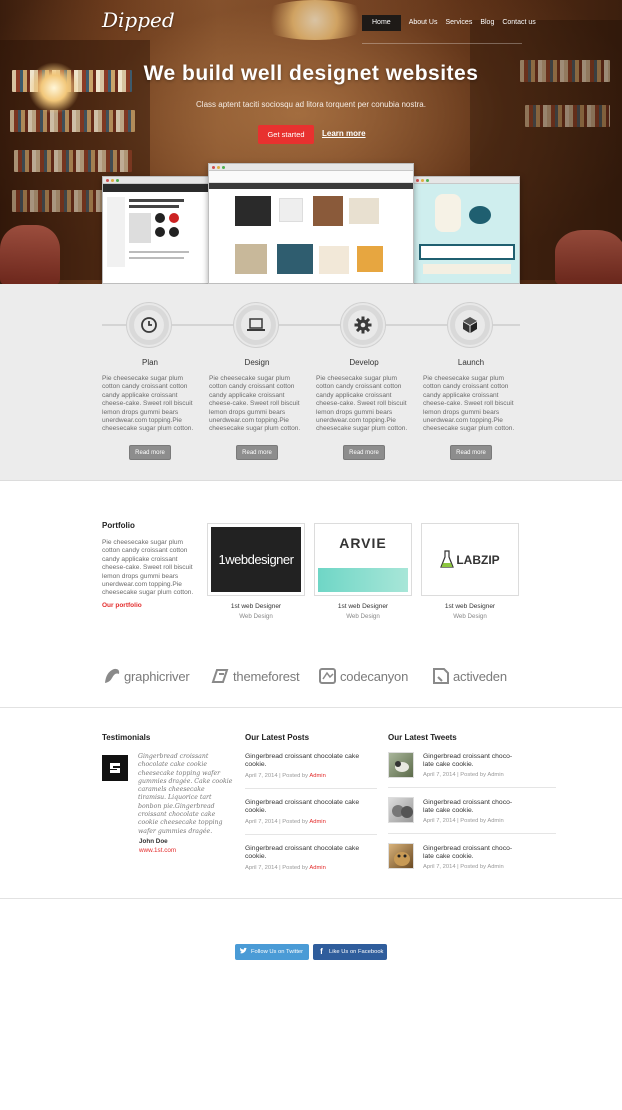  Describe the element at coordinates (256, 606) in the screenshot. I see `portfolio-caption-1: 1st web Designer` at that location.